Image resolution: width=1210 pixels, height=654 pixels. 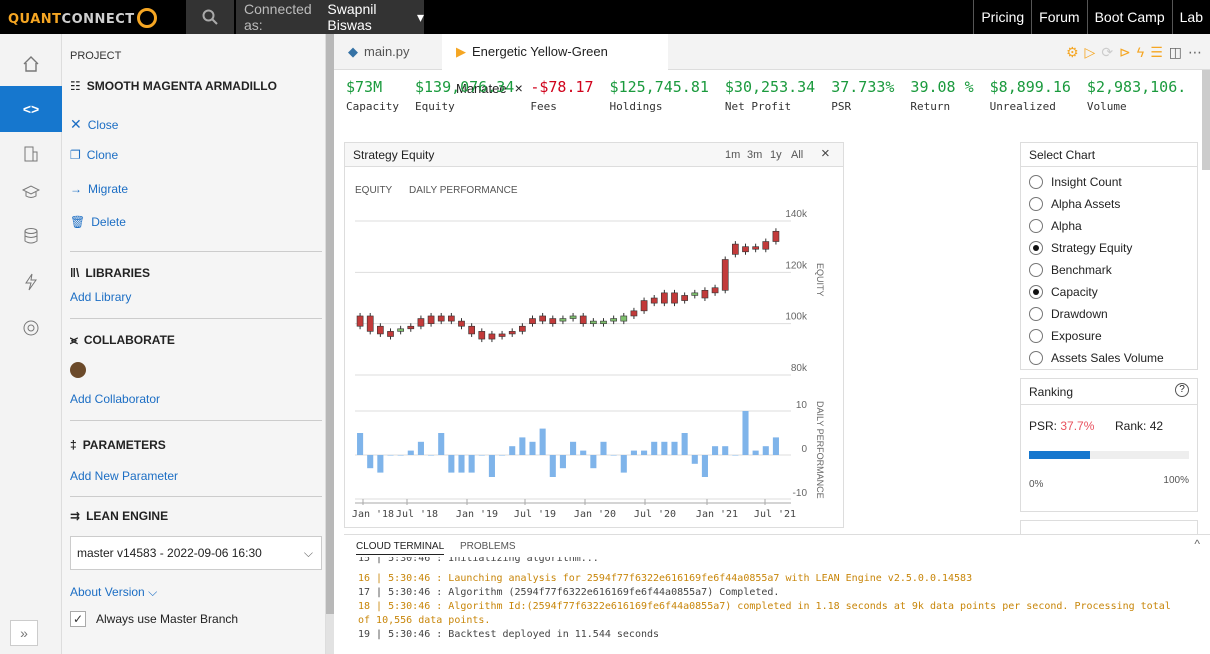 I want to click on user-menu: Connected as: Swapnil Biswas ▾, so click(x=330, y=17).